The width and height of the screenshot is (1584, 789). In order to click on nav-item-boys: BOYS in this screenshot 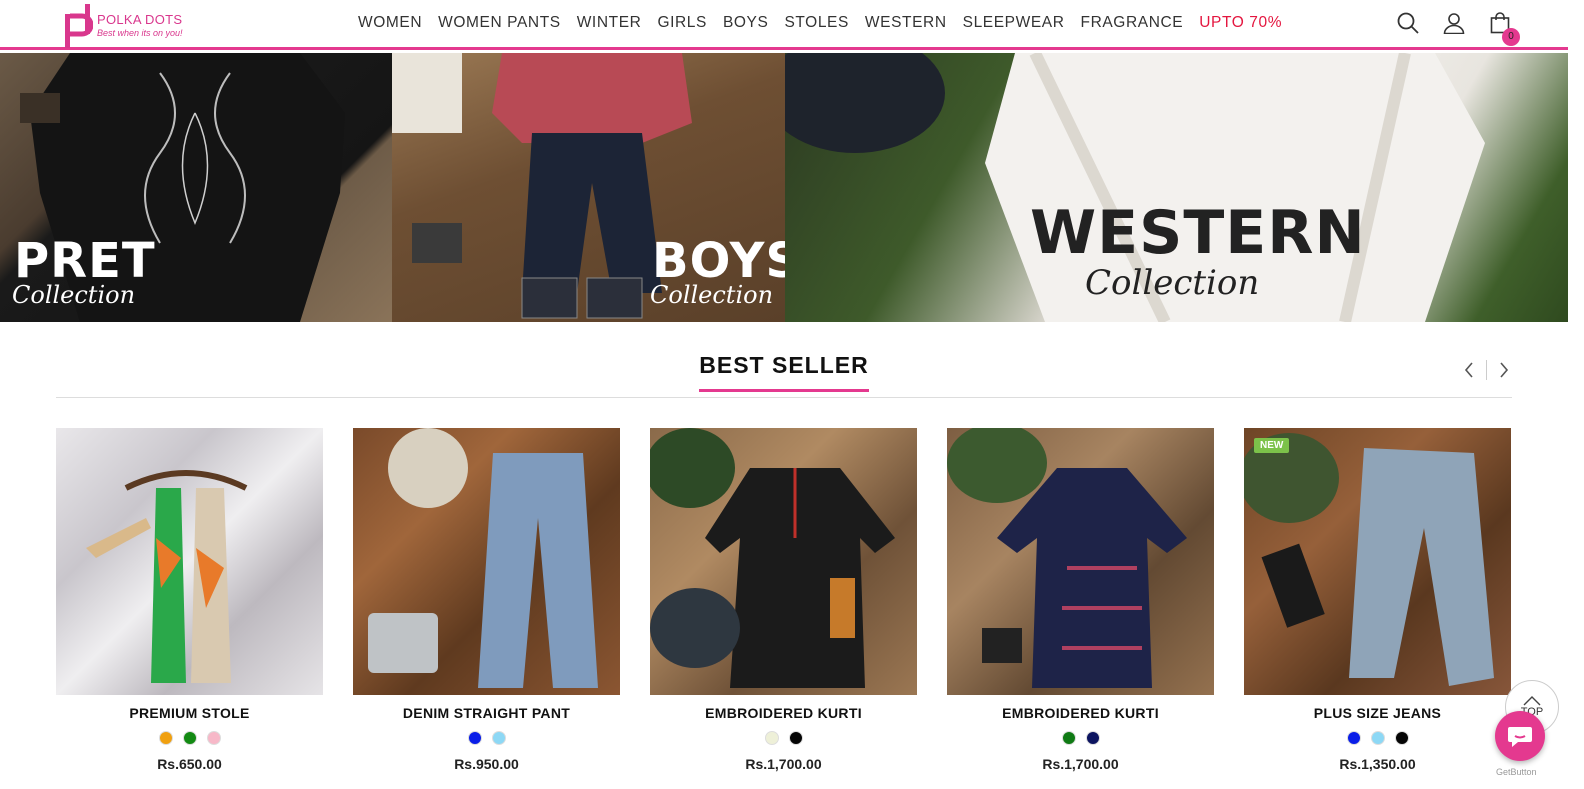, I will do `click(745, 23)`.